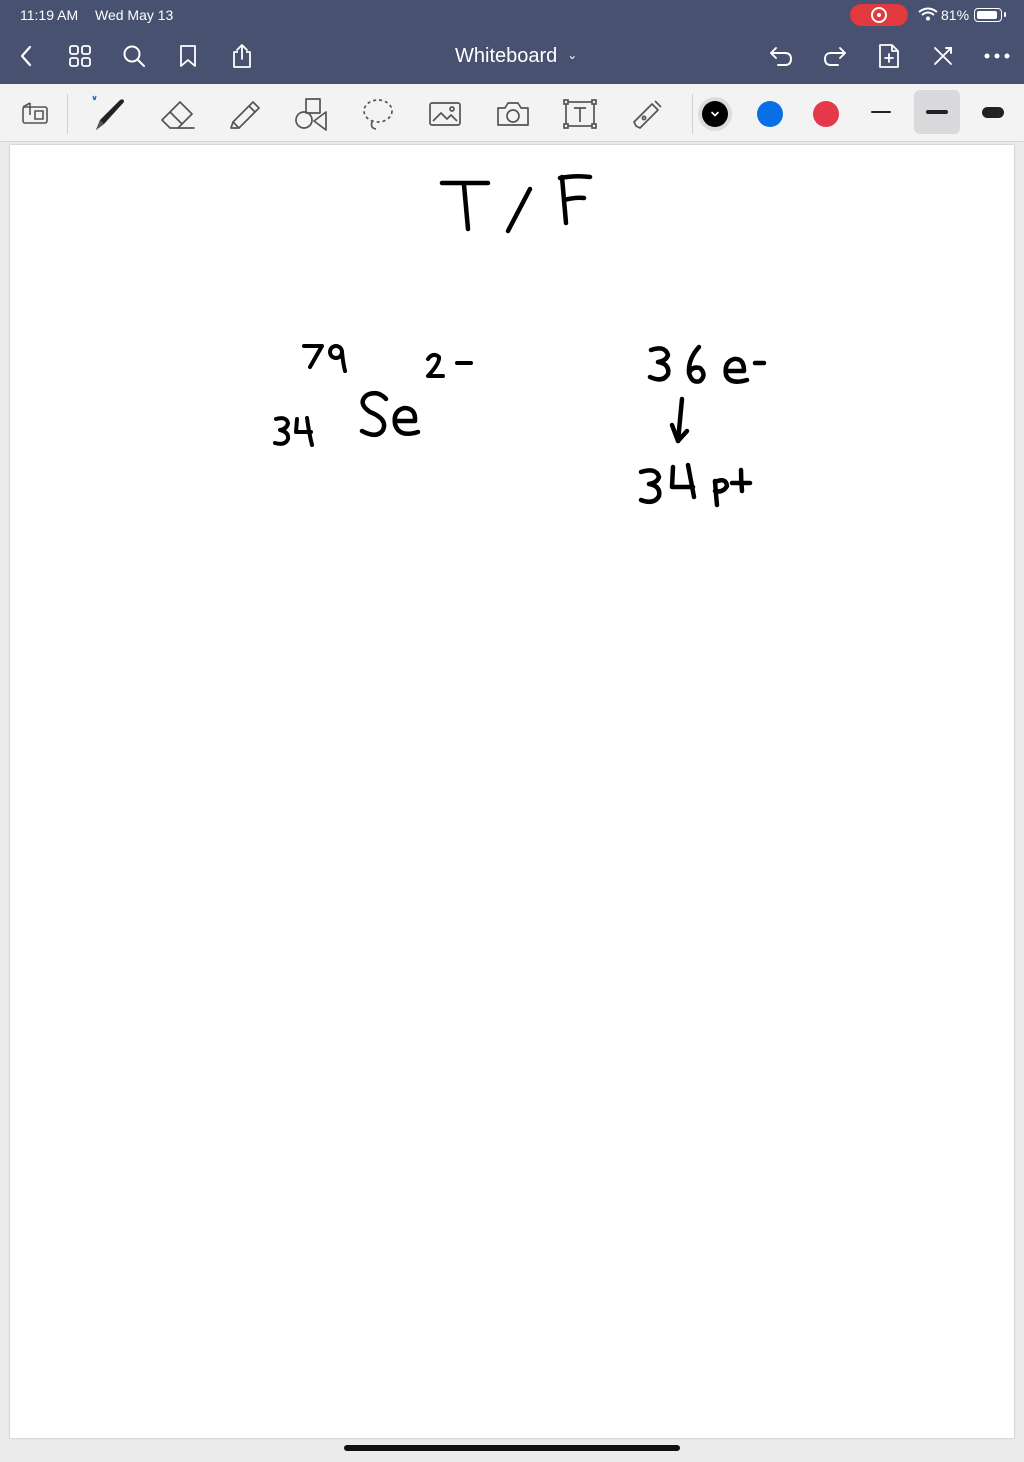  I want to click on chevron-down-icon: ⌄, so click(572, 55).